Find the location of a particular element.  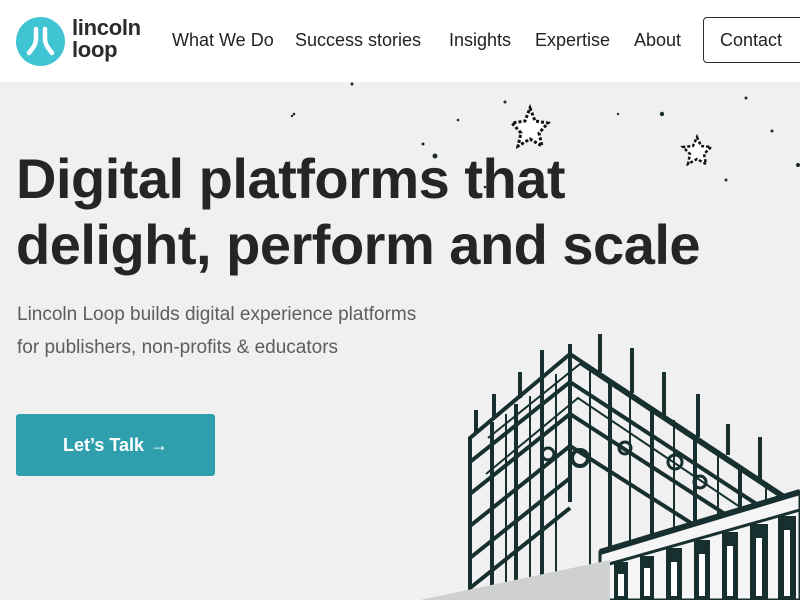

logo-wordmark-line2: loop is located at coordinates (95, 49).